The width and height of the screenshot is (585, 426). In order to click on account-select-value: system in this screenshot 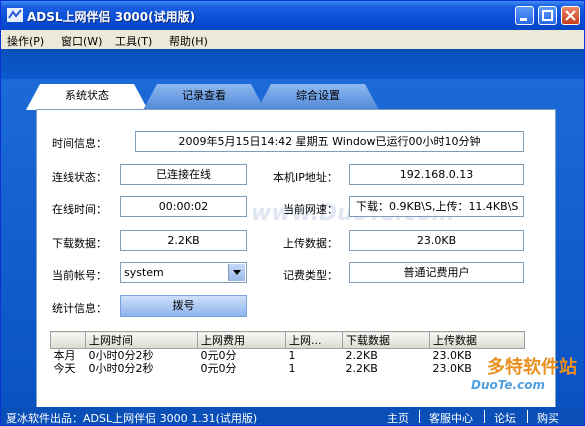, I will do `click(144, 272)`.